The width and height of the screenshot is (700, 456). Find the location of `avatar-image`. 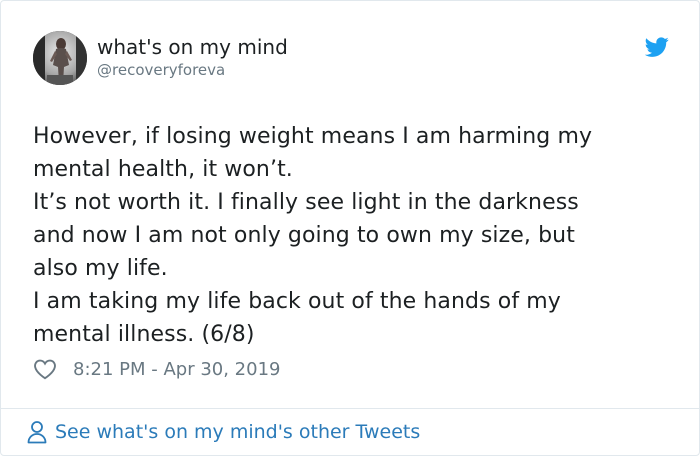

avatar-image is located at coordinates (60, 58).